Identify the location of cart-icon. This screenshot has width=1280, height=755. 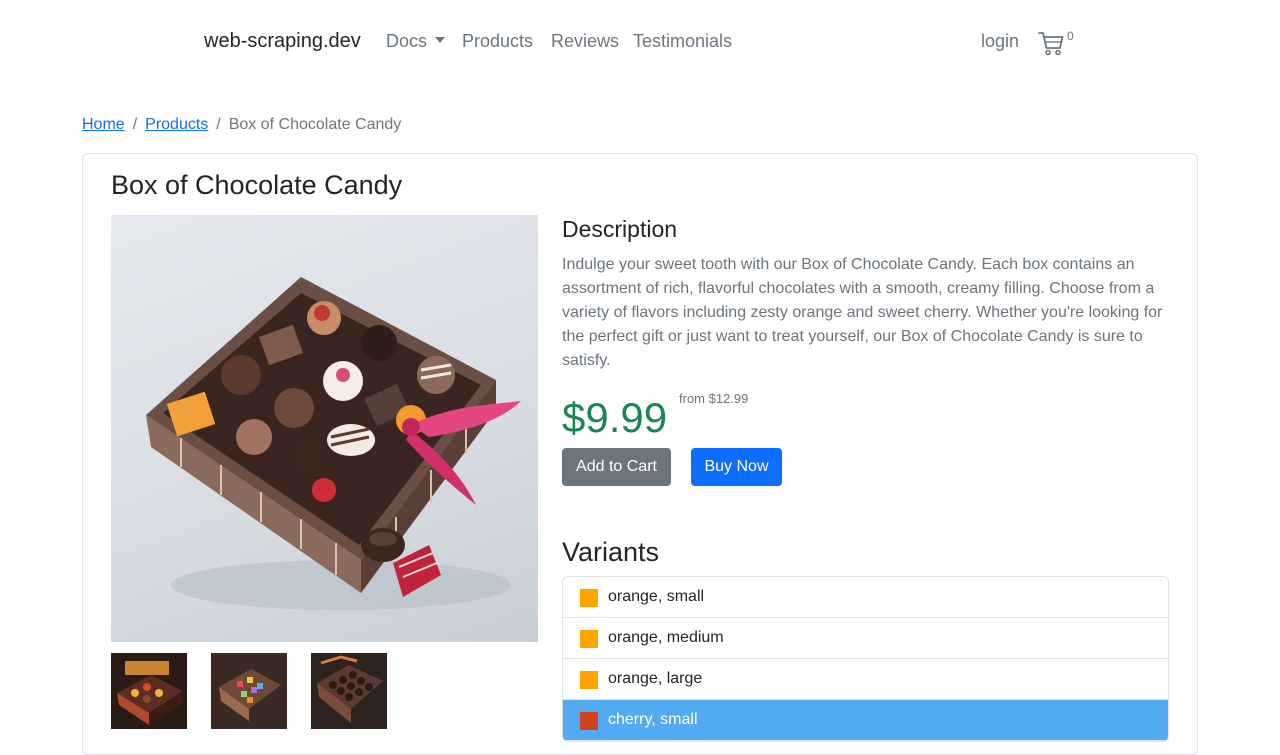
(1051, 43).